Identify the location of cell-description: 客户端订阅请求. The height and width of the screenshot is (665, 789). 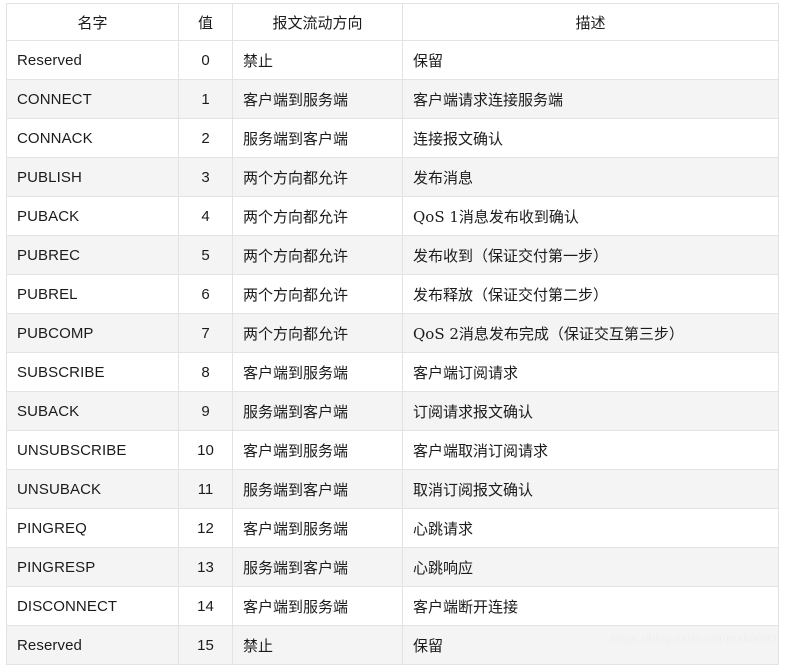
(590, 372).